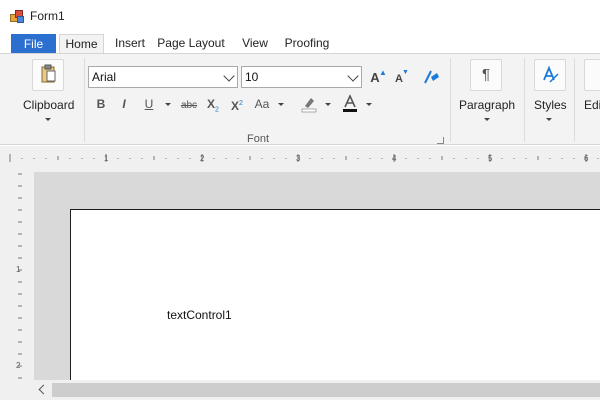  What do you see at coordinates (33, 44) in the screenshot?
I see `tab-file: File` at bounding box center [33, 44].